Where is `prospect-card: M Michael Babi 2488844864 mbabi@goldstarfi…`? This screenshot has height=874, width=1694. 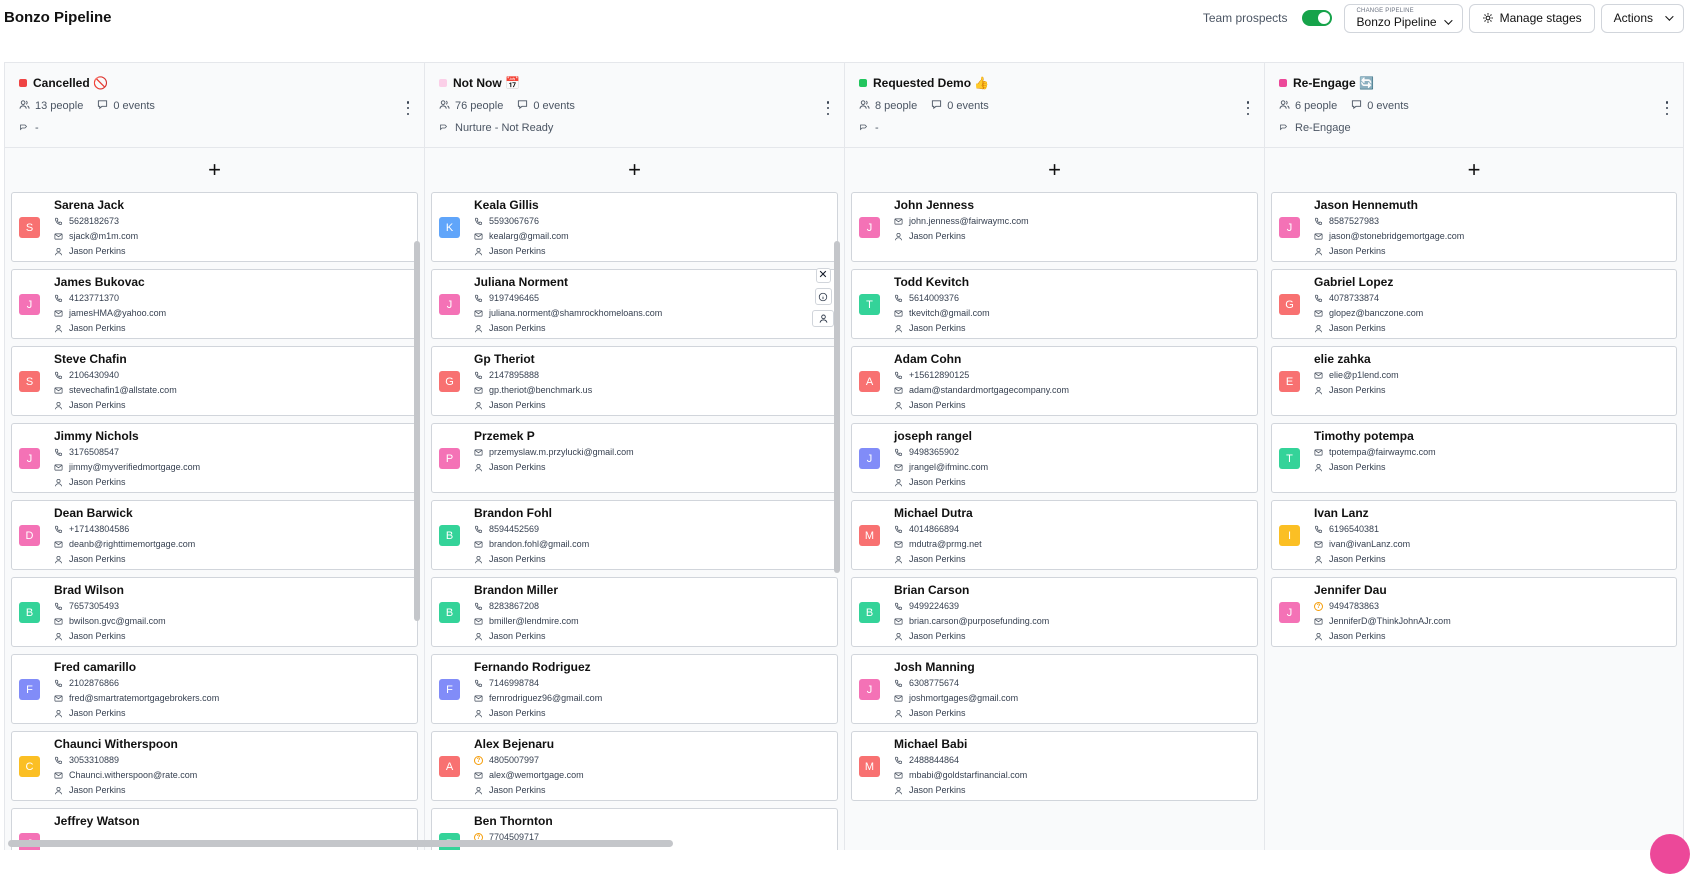
prospect-card: M Michael Babi 2488844864 mbabi@goldstarfi… is located at coordinates (1054, 766).